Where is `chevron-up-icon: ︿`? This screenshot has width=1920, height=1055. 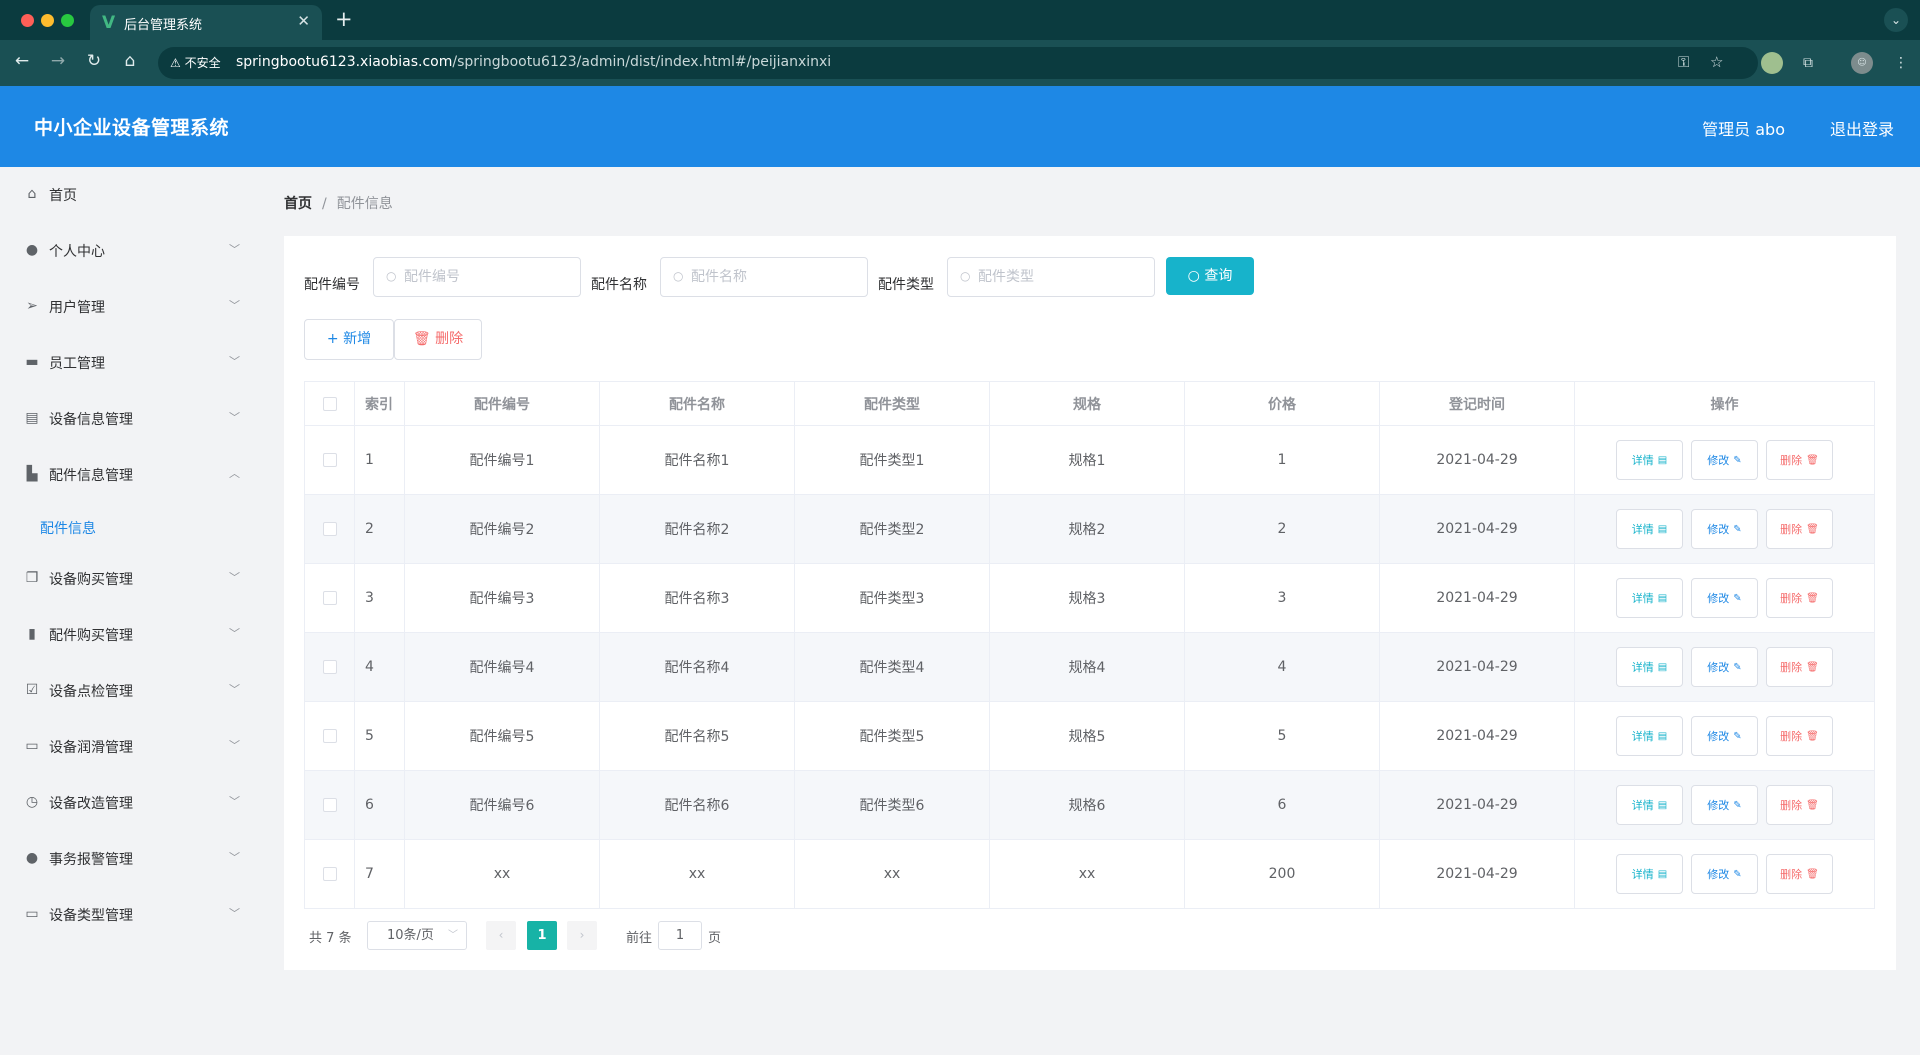 chevron-up-icon: ︿ is located at coordinates (234, 473).